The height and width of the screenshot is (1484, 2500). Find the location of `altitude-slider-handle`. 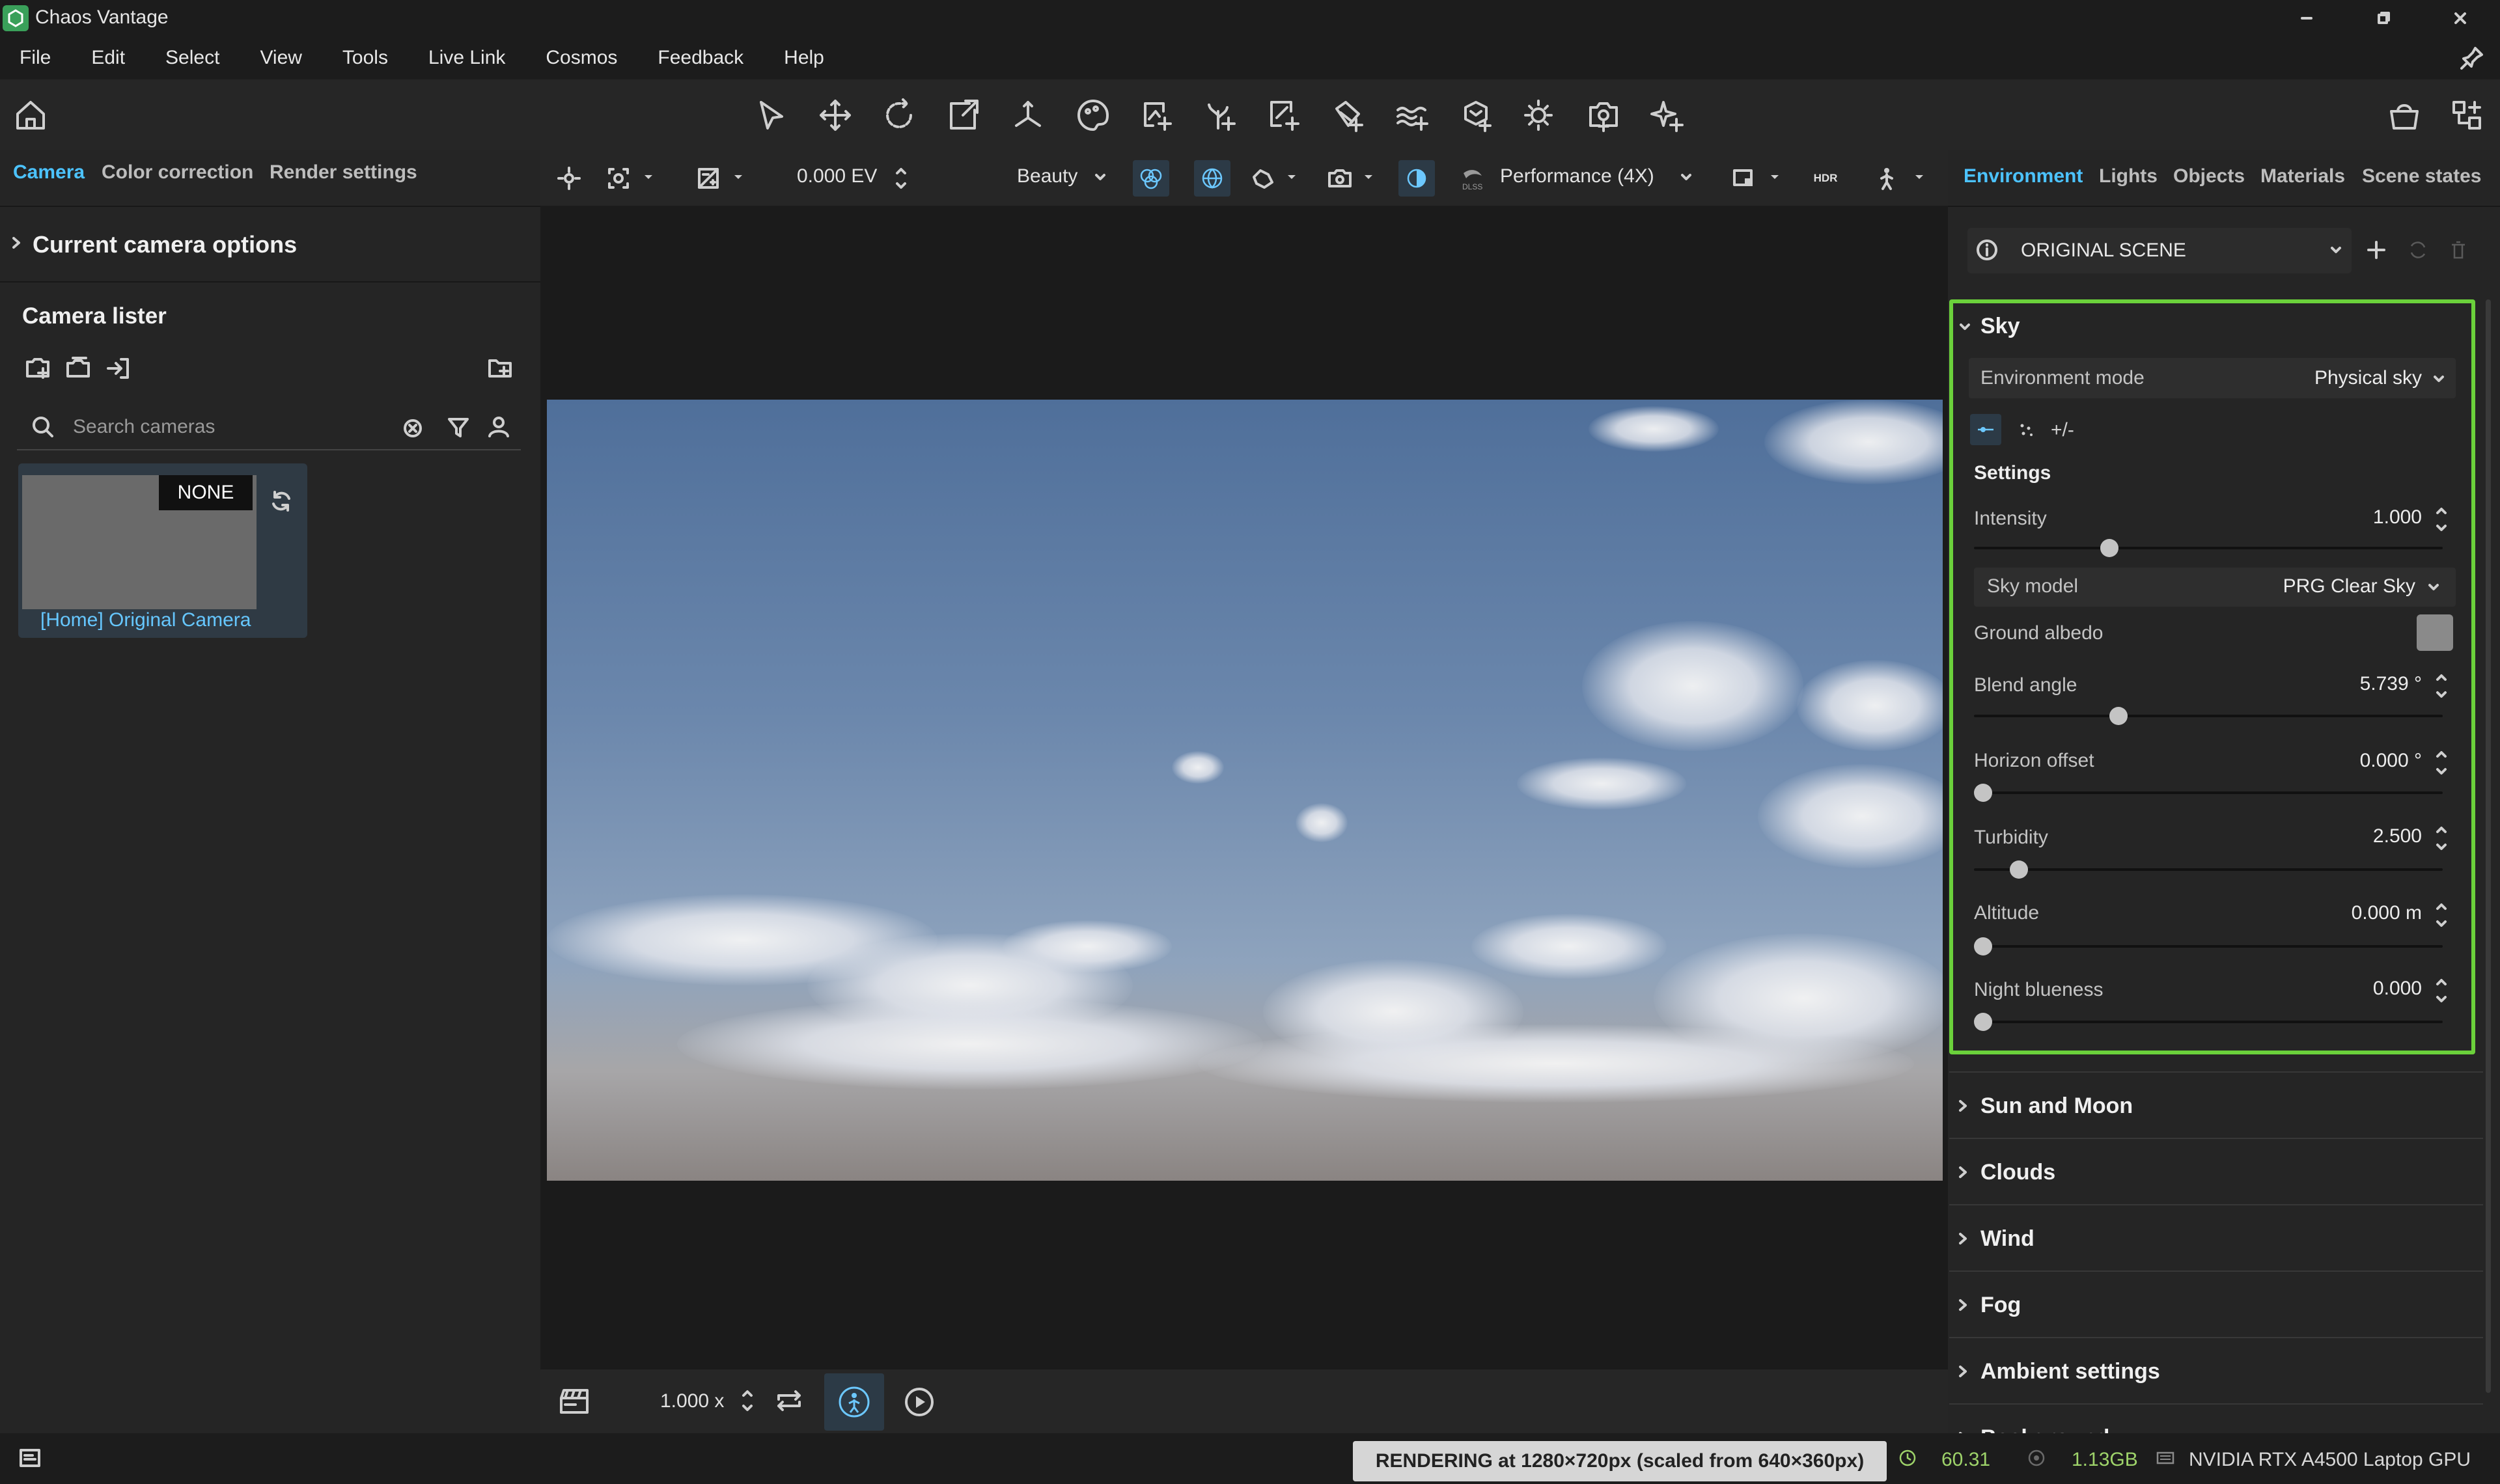

altitude-slider-handle is located at coordinates (1983, 946).